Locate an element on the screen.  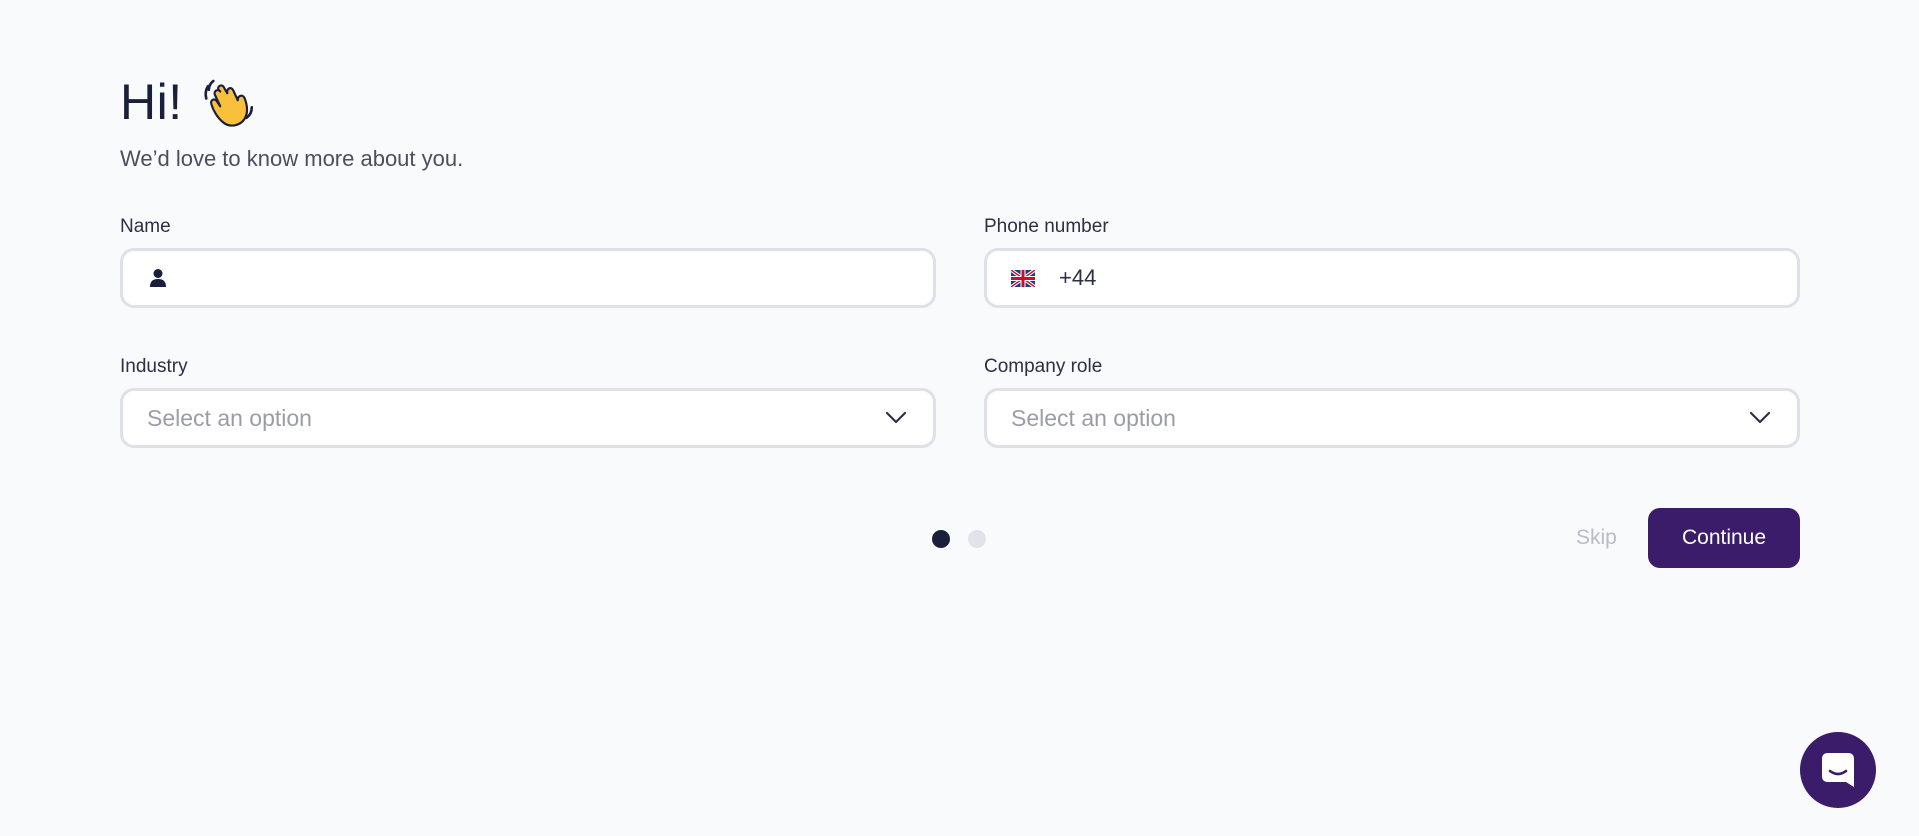
company-role-field-group: Company role Select an option is located at coordinates (1392, 402).